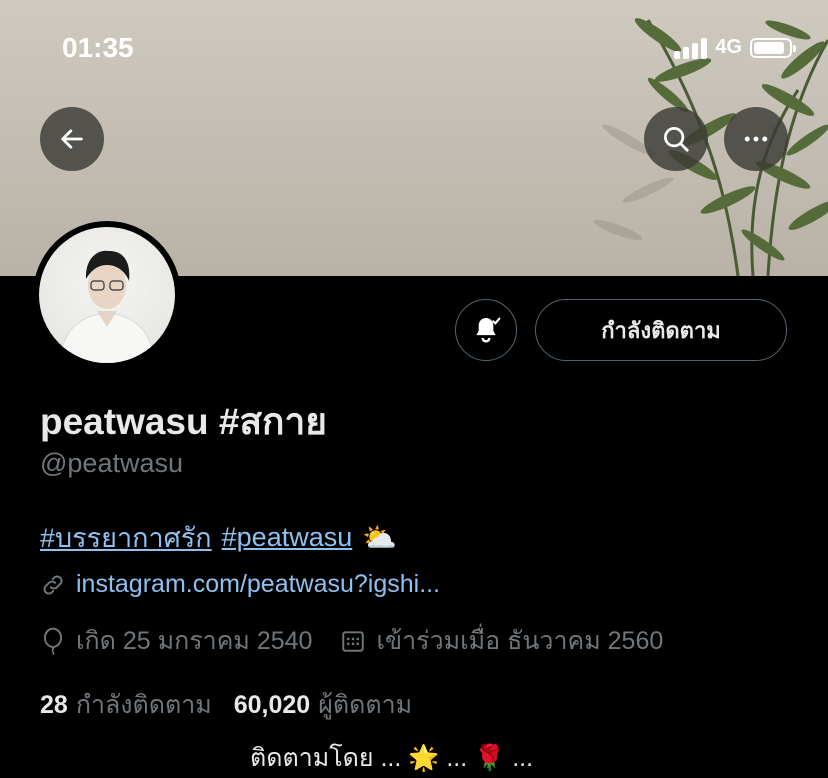  Describe the element at coordinates (691, 48) in the screenshot. I see `signal-icon` at that location.